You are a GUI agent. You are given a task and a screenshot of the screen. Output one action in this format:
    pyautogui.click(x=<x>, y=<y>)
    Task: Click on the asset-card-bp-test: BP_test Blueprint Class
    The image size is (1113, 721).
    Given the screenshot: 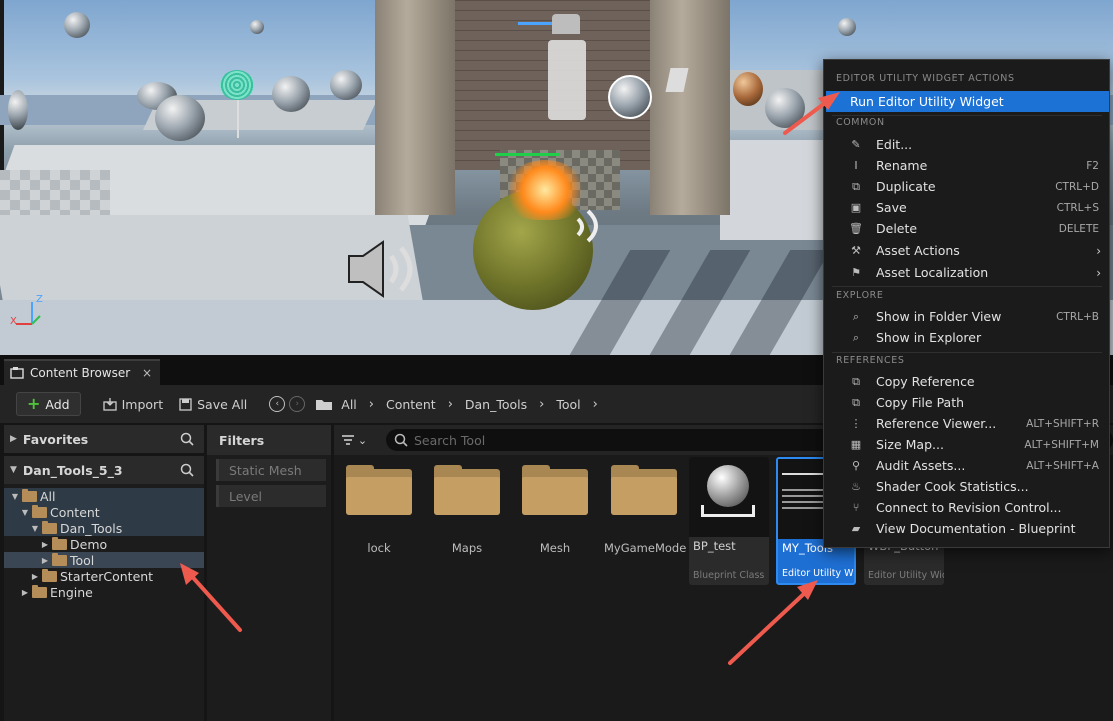 What is the action you would take?
    pyautogui.click(x=729, y=521)
    